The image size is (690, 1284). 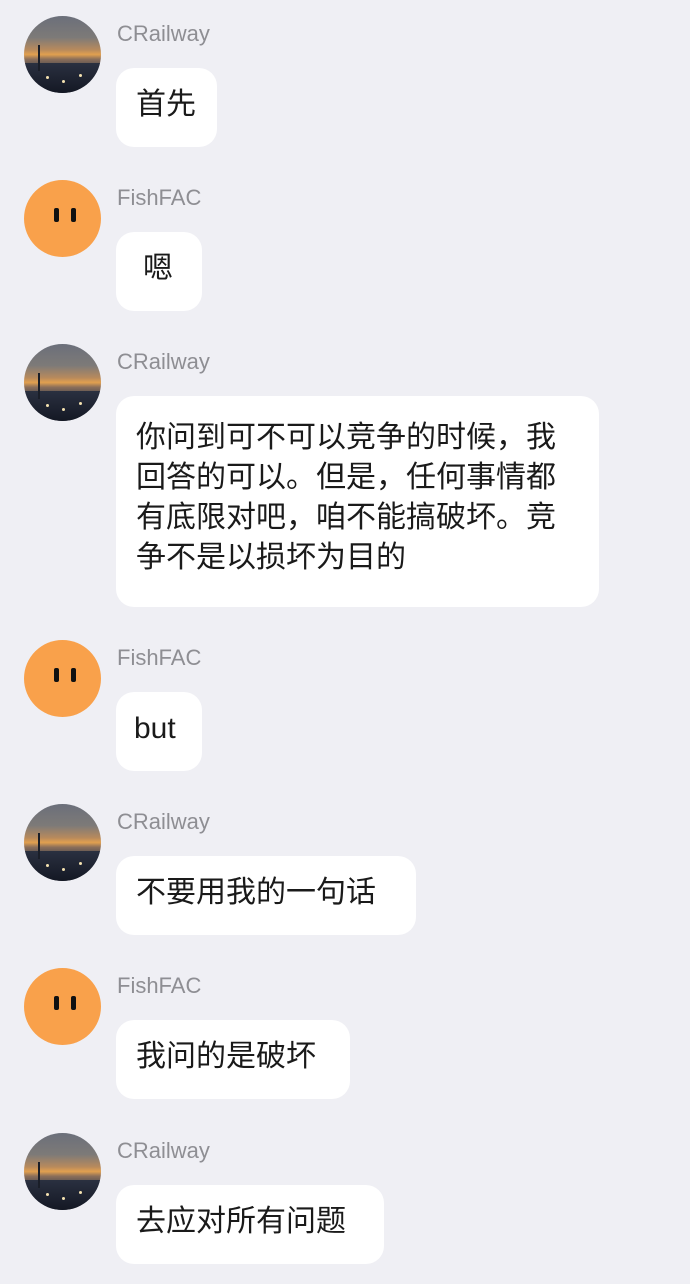 I want to click on message-bubble: 不要用我的一句话, so click(x=266, y=895).